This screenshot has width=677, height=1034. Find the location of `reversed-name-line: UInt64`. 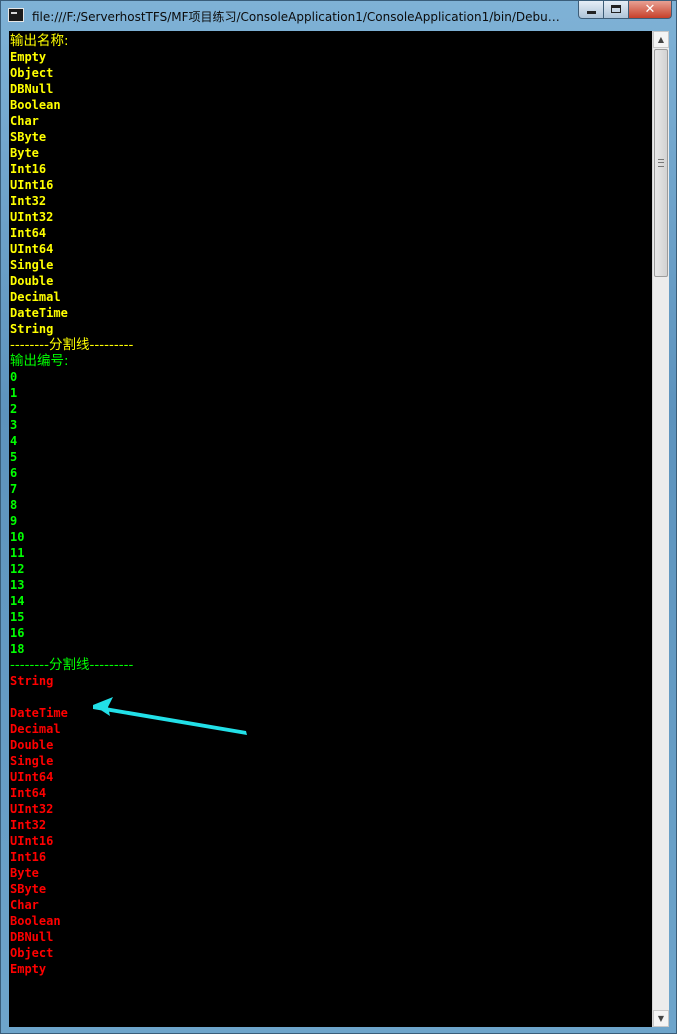

reversed-name-line: UInt64 is located at coordinates (32, 777).